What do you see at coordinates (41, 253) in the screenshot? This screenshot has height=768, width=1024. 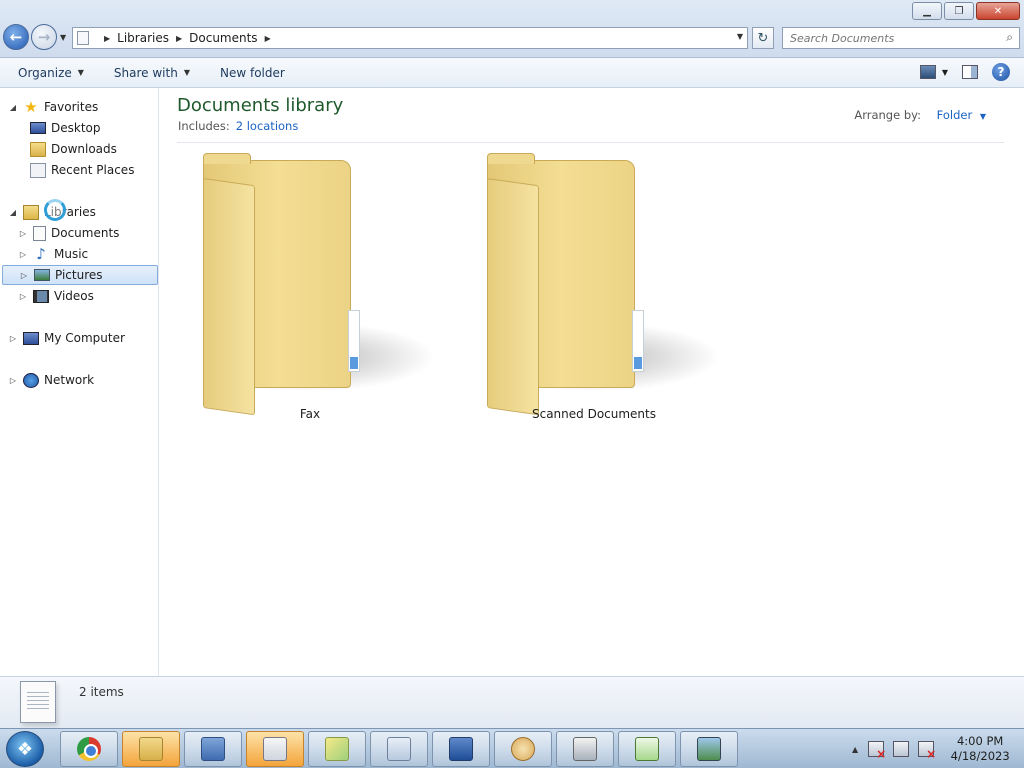 I see `music-note-icon: ♪` at bounding box center [41, 253].